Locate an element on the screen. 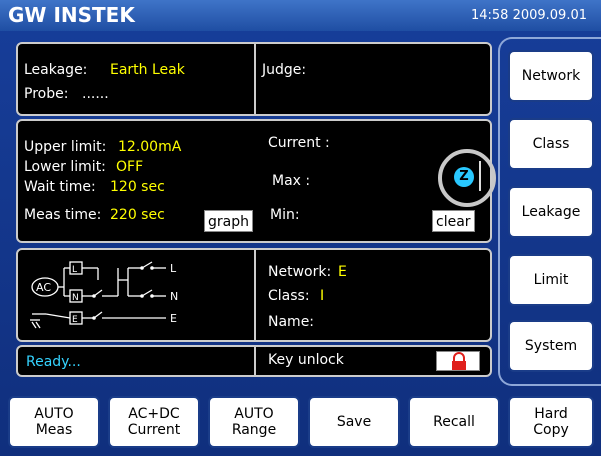 The image size is (601, 456). button-line-1: Hard is located at coordinates (551, 414).